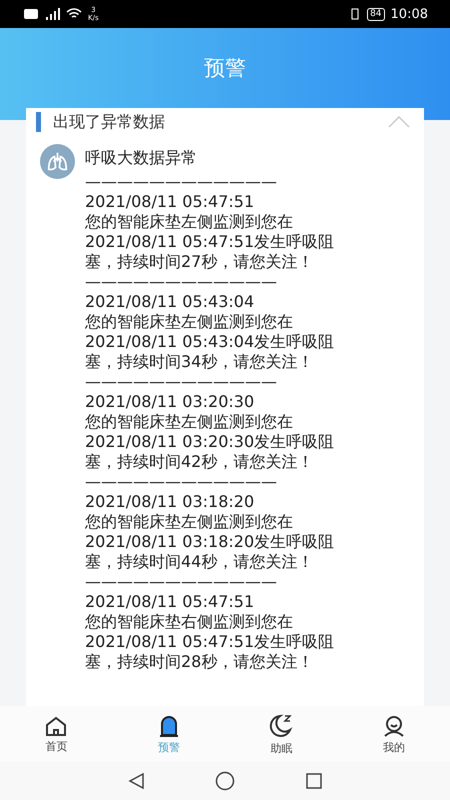 The height and width of the screenshot is (800, 450). I want to click on message-title: 呼吸大数据异常, so click(141, 158).